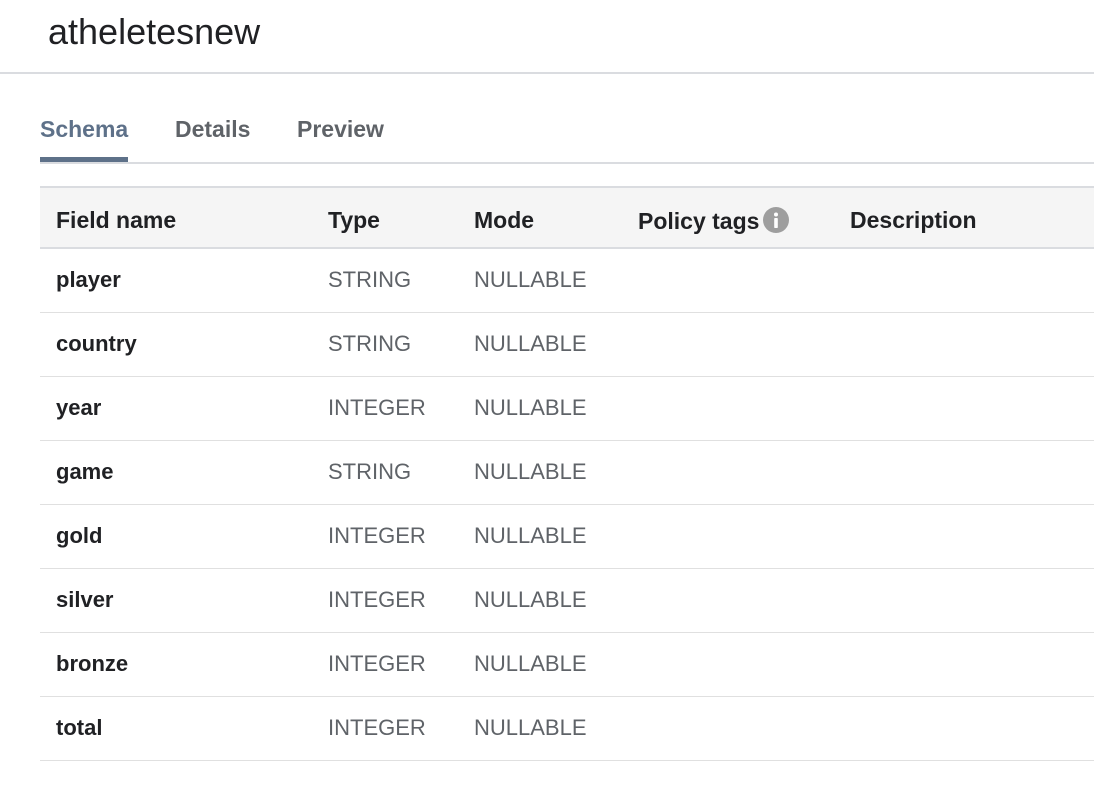  I want to click on table-row: game STRING NULLABLE, so click(567, 473).